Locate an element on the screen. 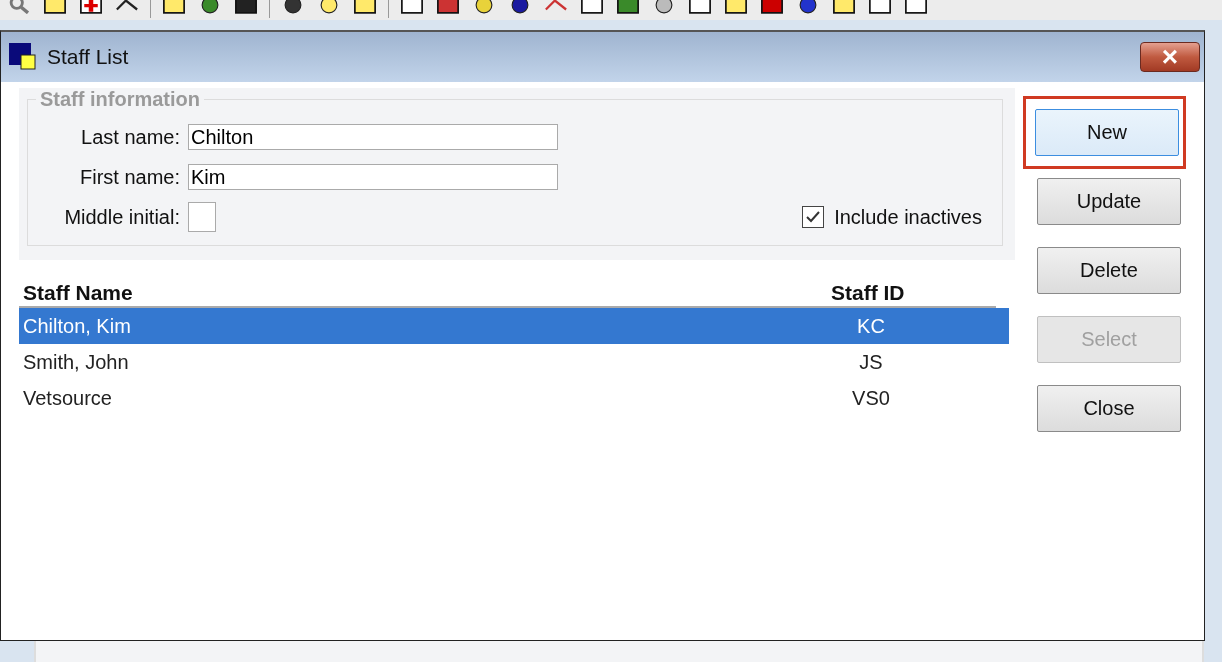 The width and height of the screenshot is (1222, 662). checkbox-label: Include inactives is located at coordinates (908, 217).